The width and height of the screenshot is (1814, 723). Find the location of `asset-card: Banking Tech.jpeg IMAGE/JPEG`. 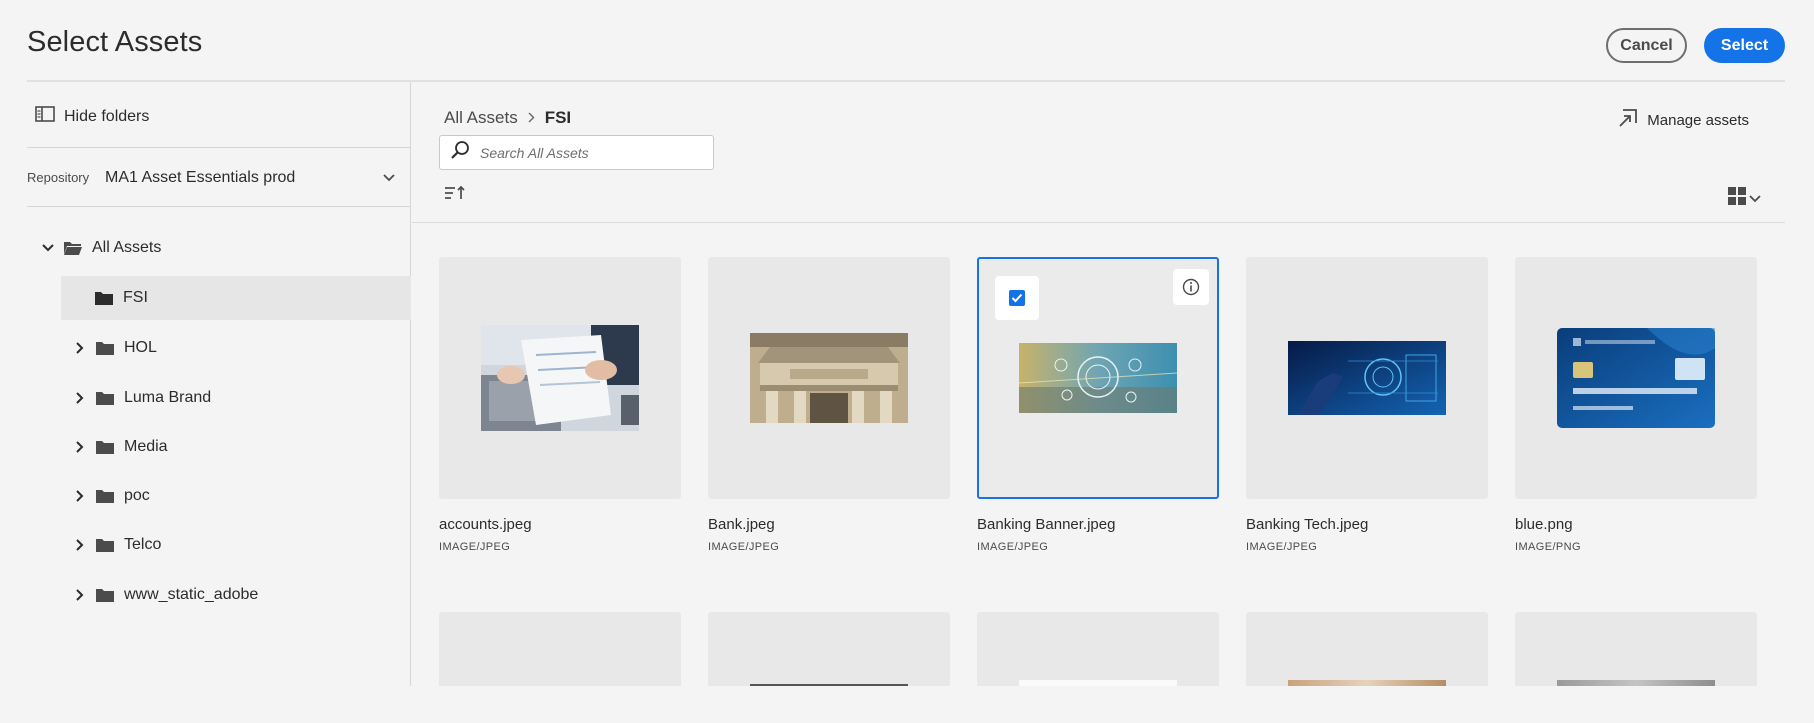

asset-card: Banking Tech.jpeg IMAGE/JPEG is located at coordinates (1367, 405).